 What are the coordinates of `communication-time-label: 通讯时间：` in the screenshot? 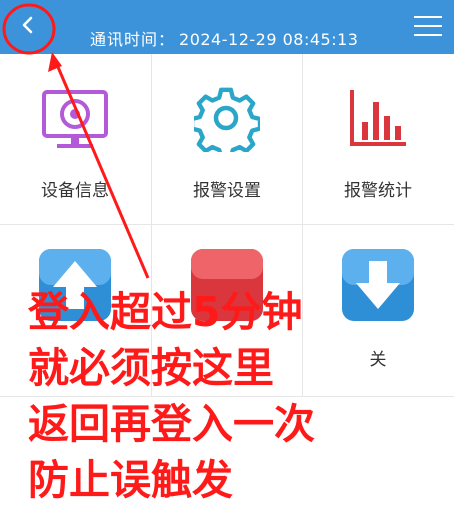 It's located at (133, 39).